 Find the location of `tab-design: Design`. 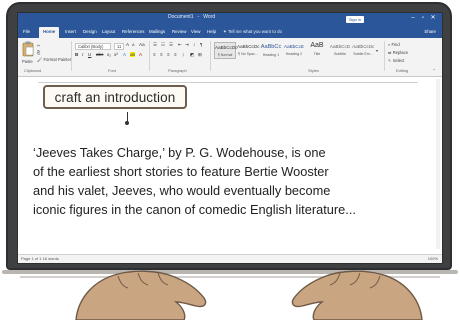

tab-design: Design is located at coordinates (90, 31).